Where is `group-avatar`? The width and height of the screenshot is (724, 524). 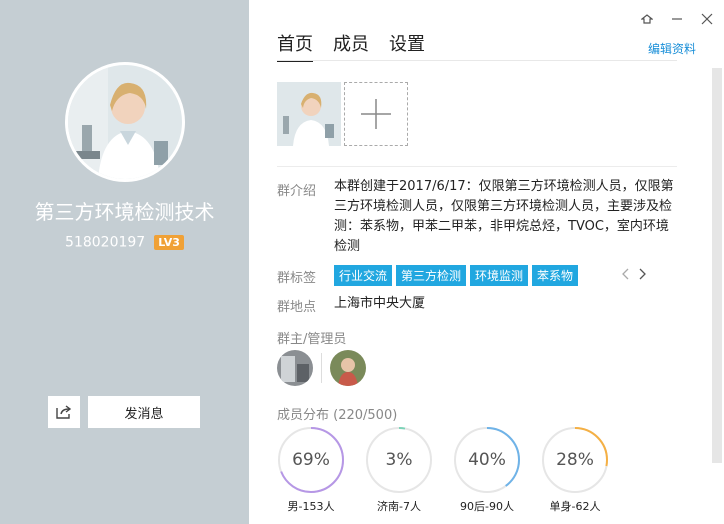 group-avatar is located at coordinates (125, 122).